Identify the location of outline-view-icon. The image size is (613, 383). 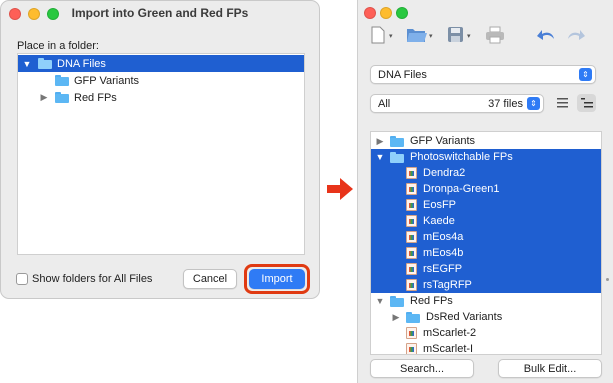
(587, 103).